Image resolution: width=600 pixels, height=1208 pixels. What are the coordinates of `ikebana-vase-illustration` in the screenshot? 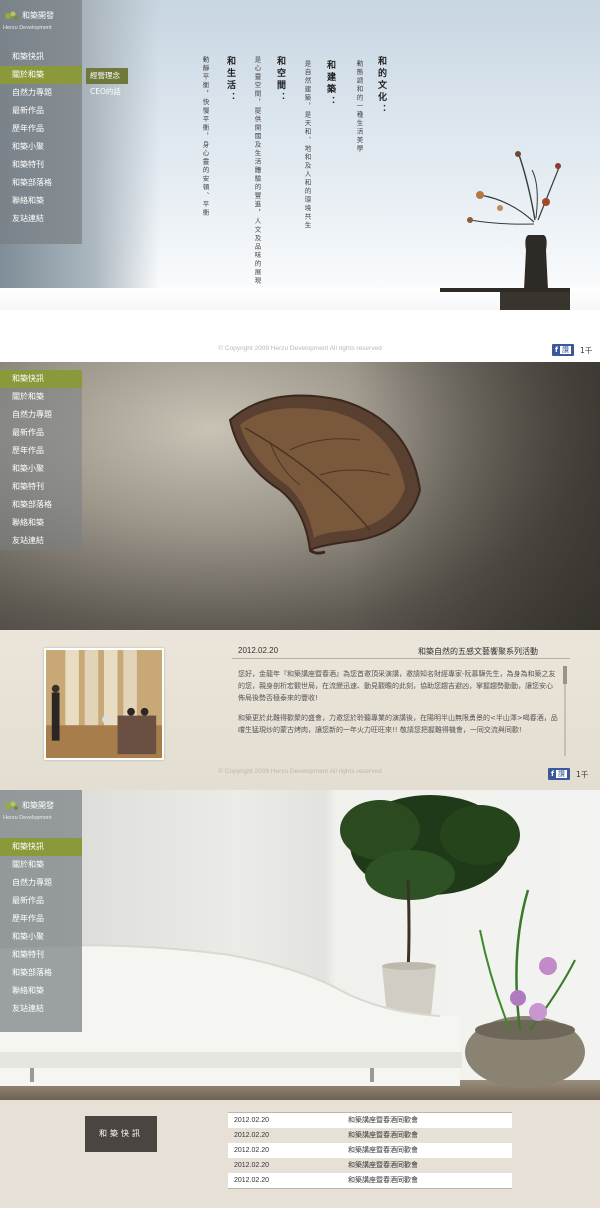 It's located at (505, 230).